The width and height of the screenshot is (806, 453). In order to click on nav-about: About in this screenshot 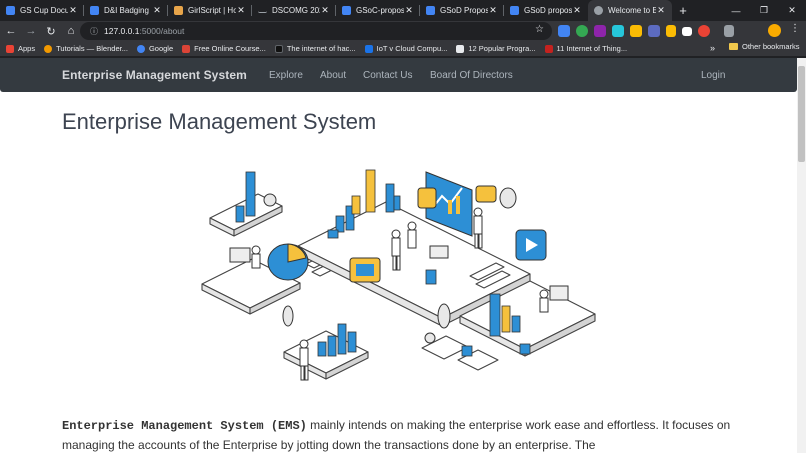, I will do `click(333, 75)`.